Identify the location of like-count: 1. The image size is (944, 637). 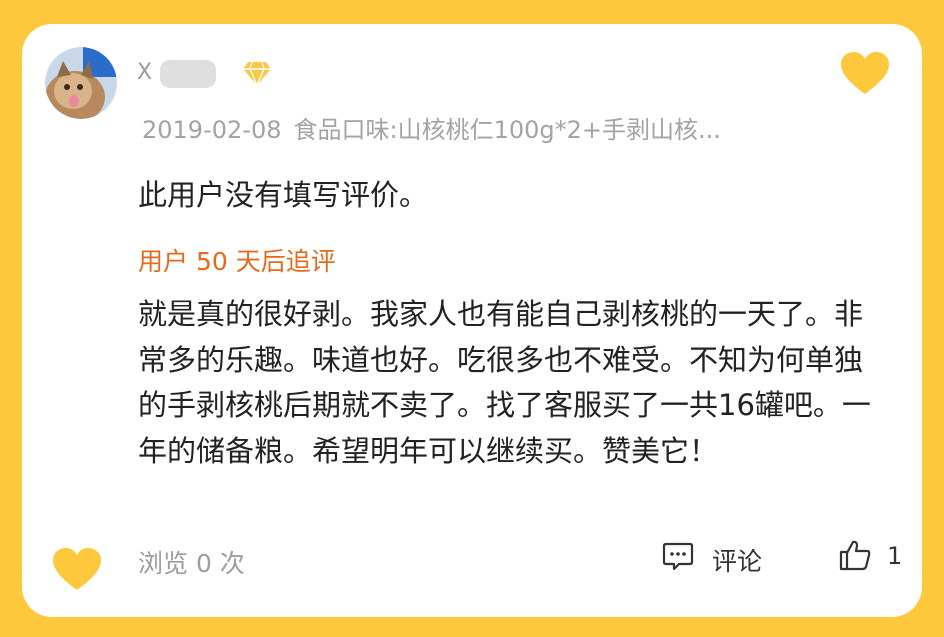
(894, 556).